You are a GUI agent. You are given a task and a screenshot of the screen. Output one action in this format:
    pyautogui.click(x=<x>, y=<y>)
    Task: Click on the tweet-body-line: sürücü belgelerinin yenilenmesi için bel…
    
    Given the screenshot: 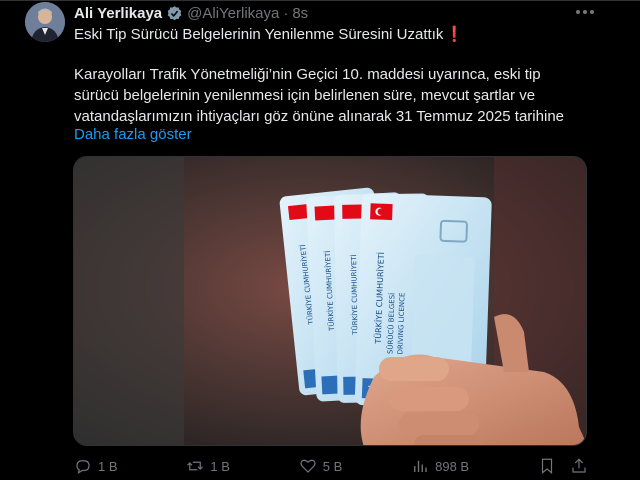 What is the action you would take?
    pyautogui.click(x=305, y=95)
    